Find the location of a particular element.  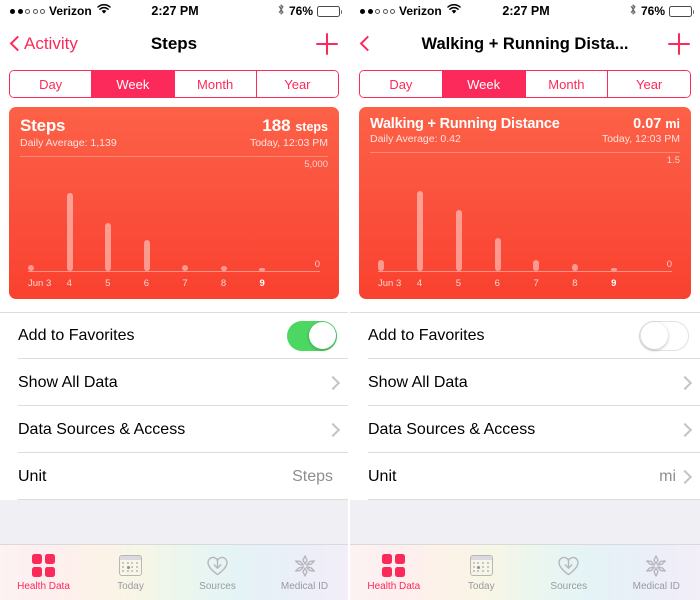

bluetooth-icon is located at coordinates (281, 11).